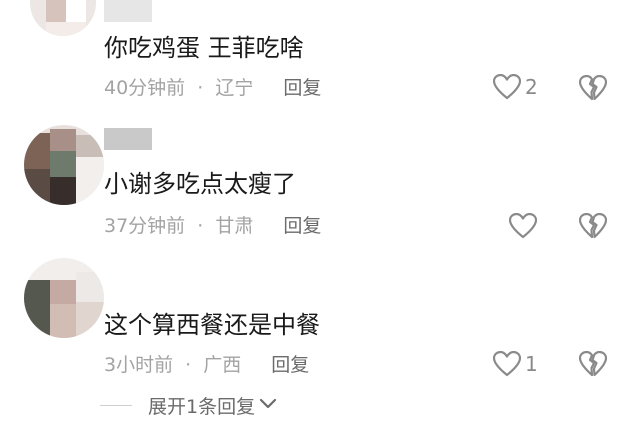  Describe the element at coordinates (145, 226) in the screenshot. I see `comment-time: 37分钟前` at that location.